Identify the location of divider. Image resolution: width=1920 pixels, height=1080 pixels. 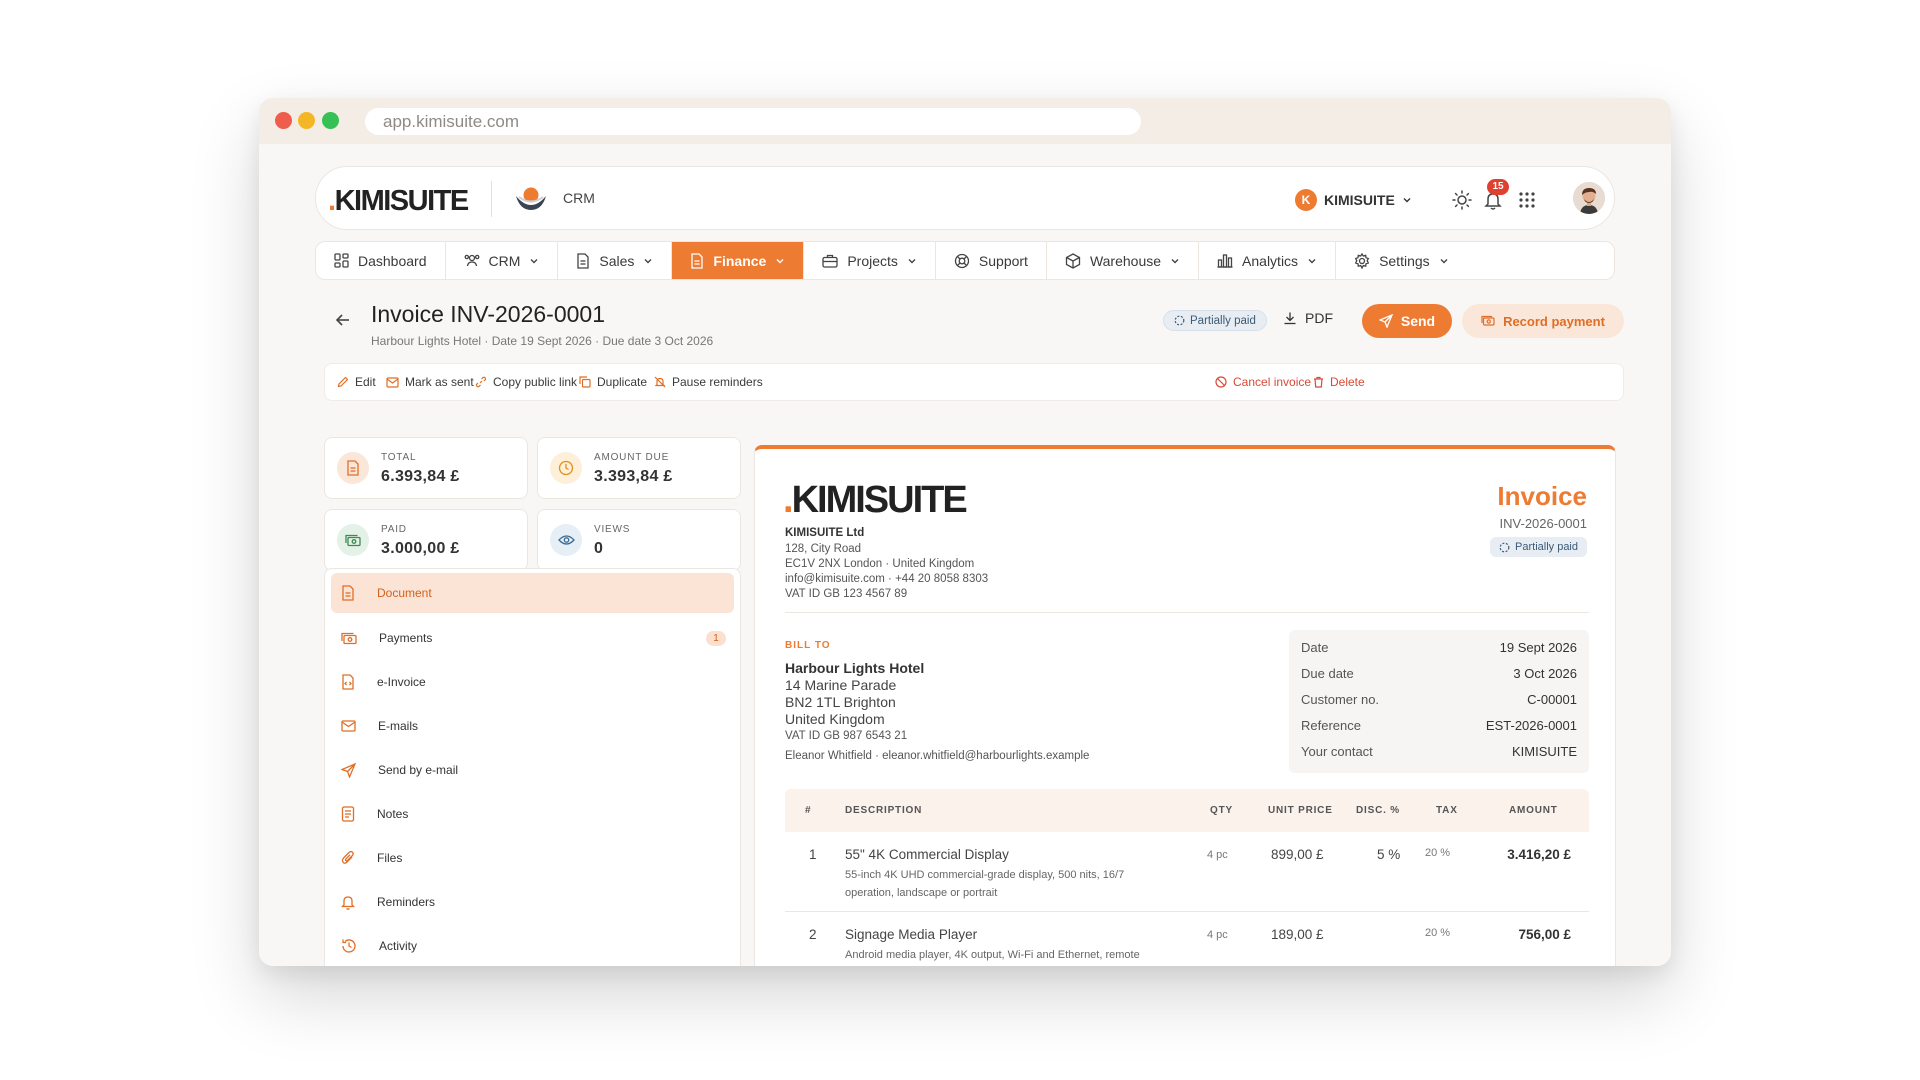
(491, 199).